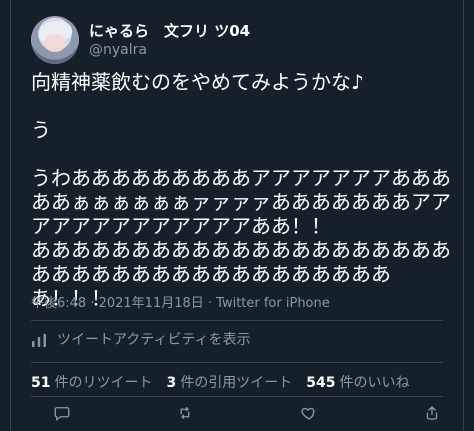 Image resolution: width=474 pixels, height=431 pixels. I want to click on share-button, so click(432, 413).